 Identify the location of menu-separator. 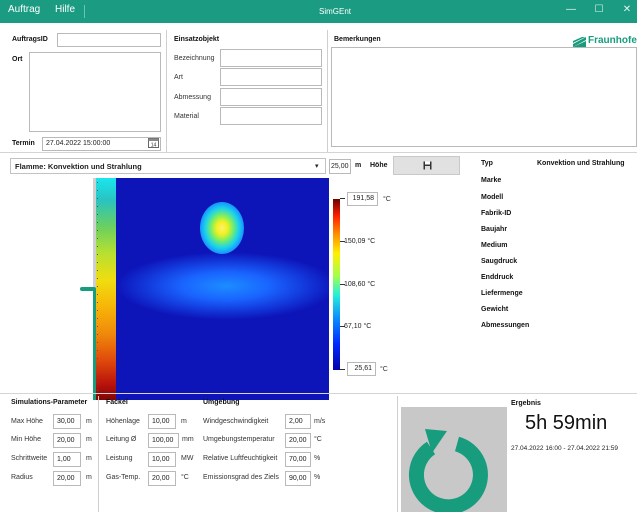
(84, 11).